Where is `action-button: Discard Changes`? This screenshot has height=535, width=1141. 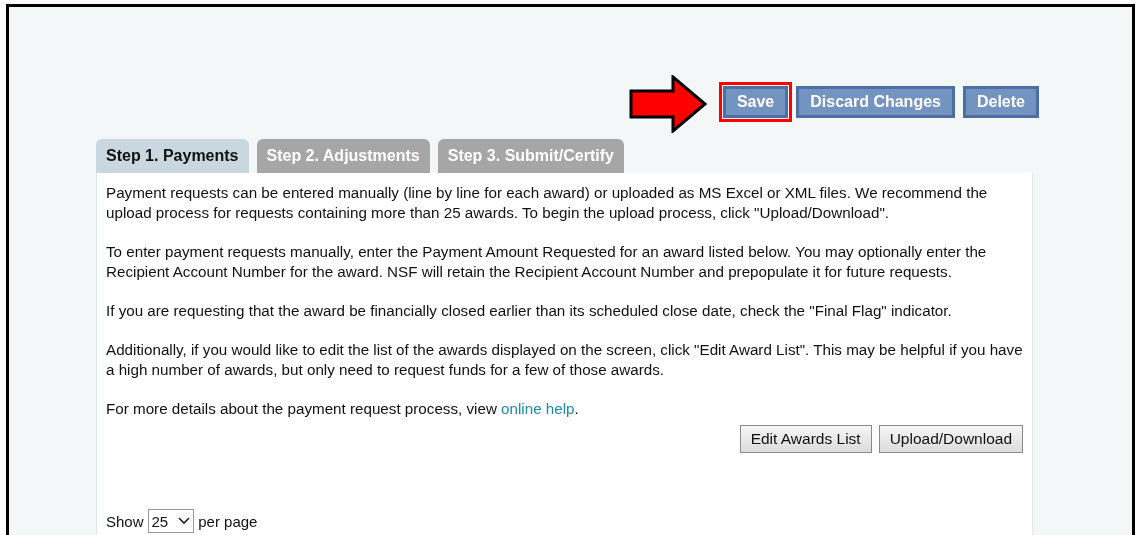
action-button: Discard Changes is located at coordinates (875, 102).